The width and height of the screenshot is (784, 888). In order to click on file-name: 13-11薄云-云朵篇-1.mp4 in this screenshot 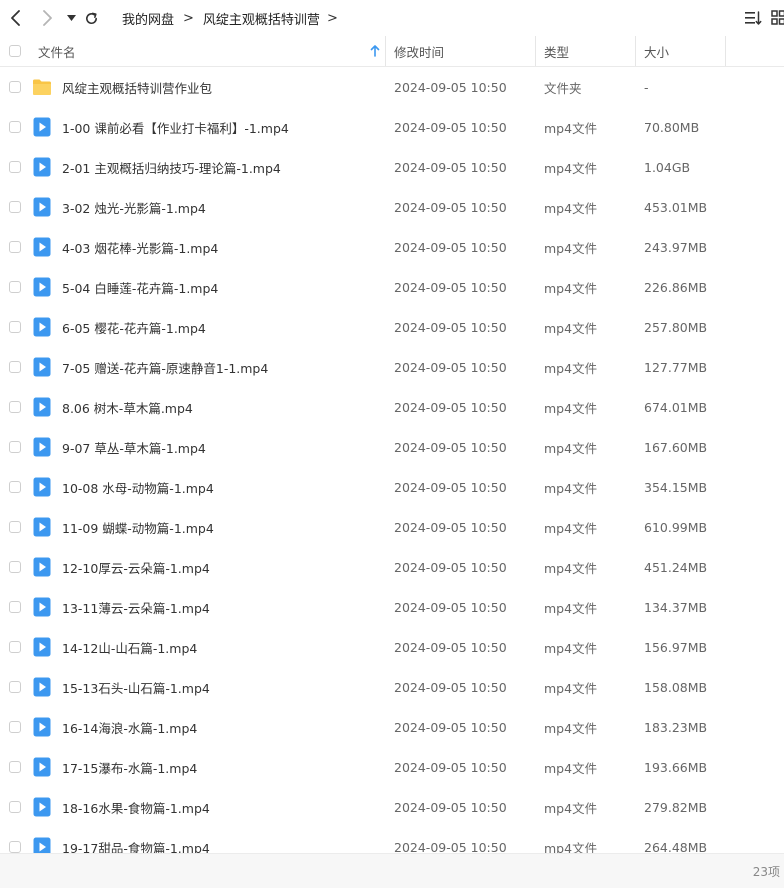, I will do `click(136, 607)`.